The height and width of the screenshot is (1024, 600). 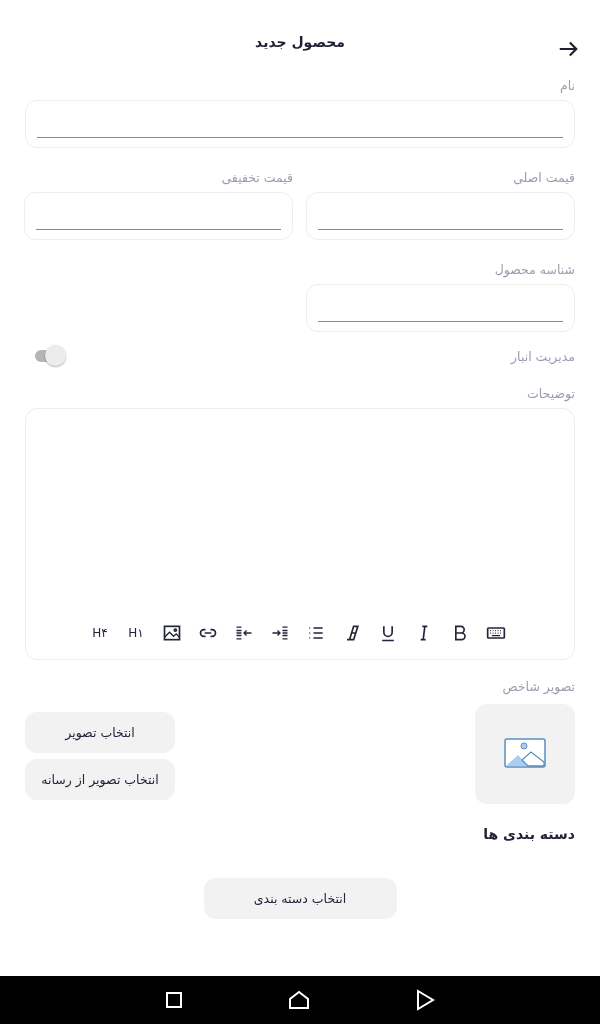 I want to click on recents-icon, so click(x=174, y=1000).